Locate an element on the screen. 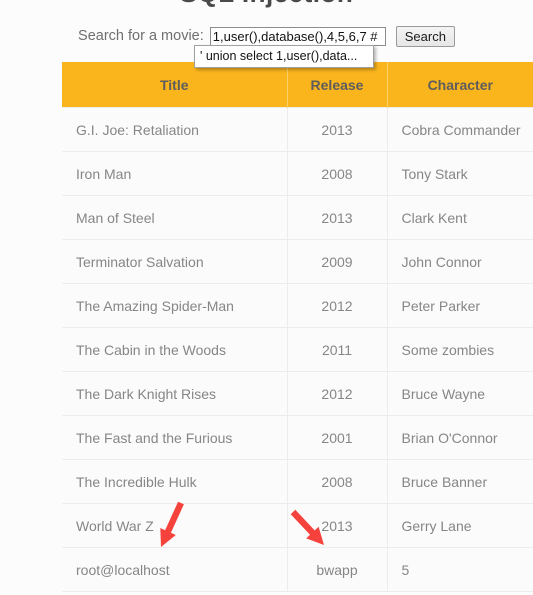 This screenshot has height=595, width=533. cell-character: John Connor is located at coordinates (460, 261).